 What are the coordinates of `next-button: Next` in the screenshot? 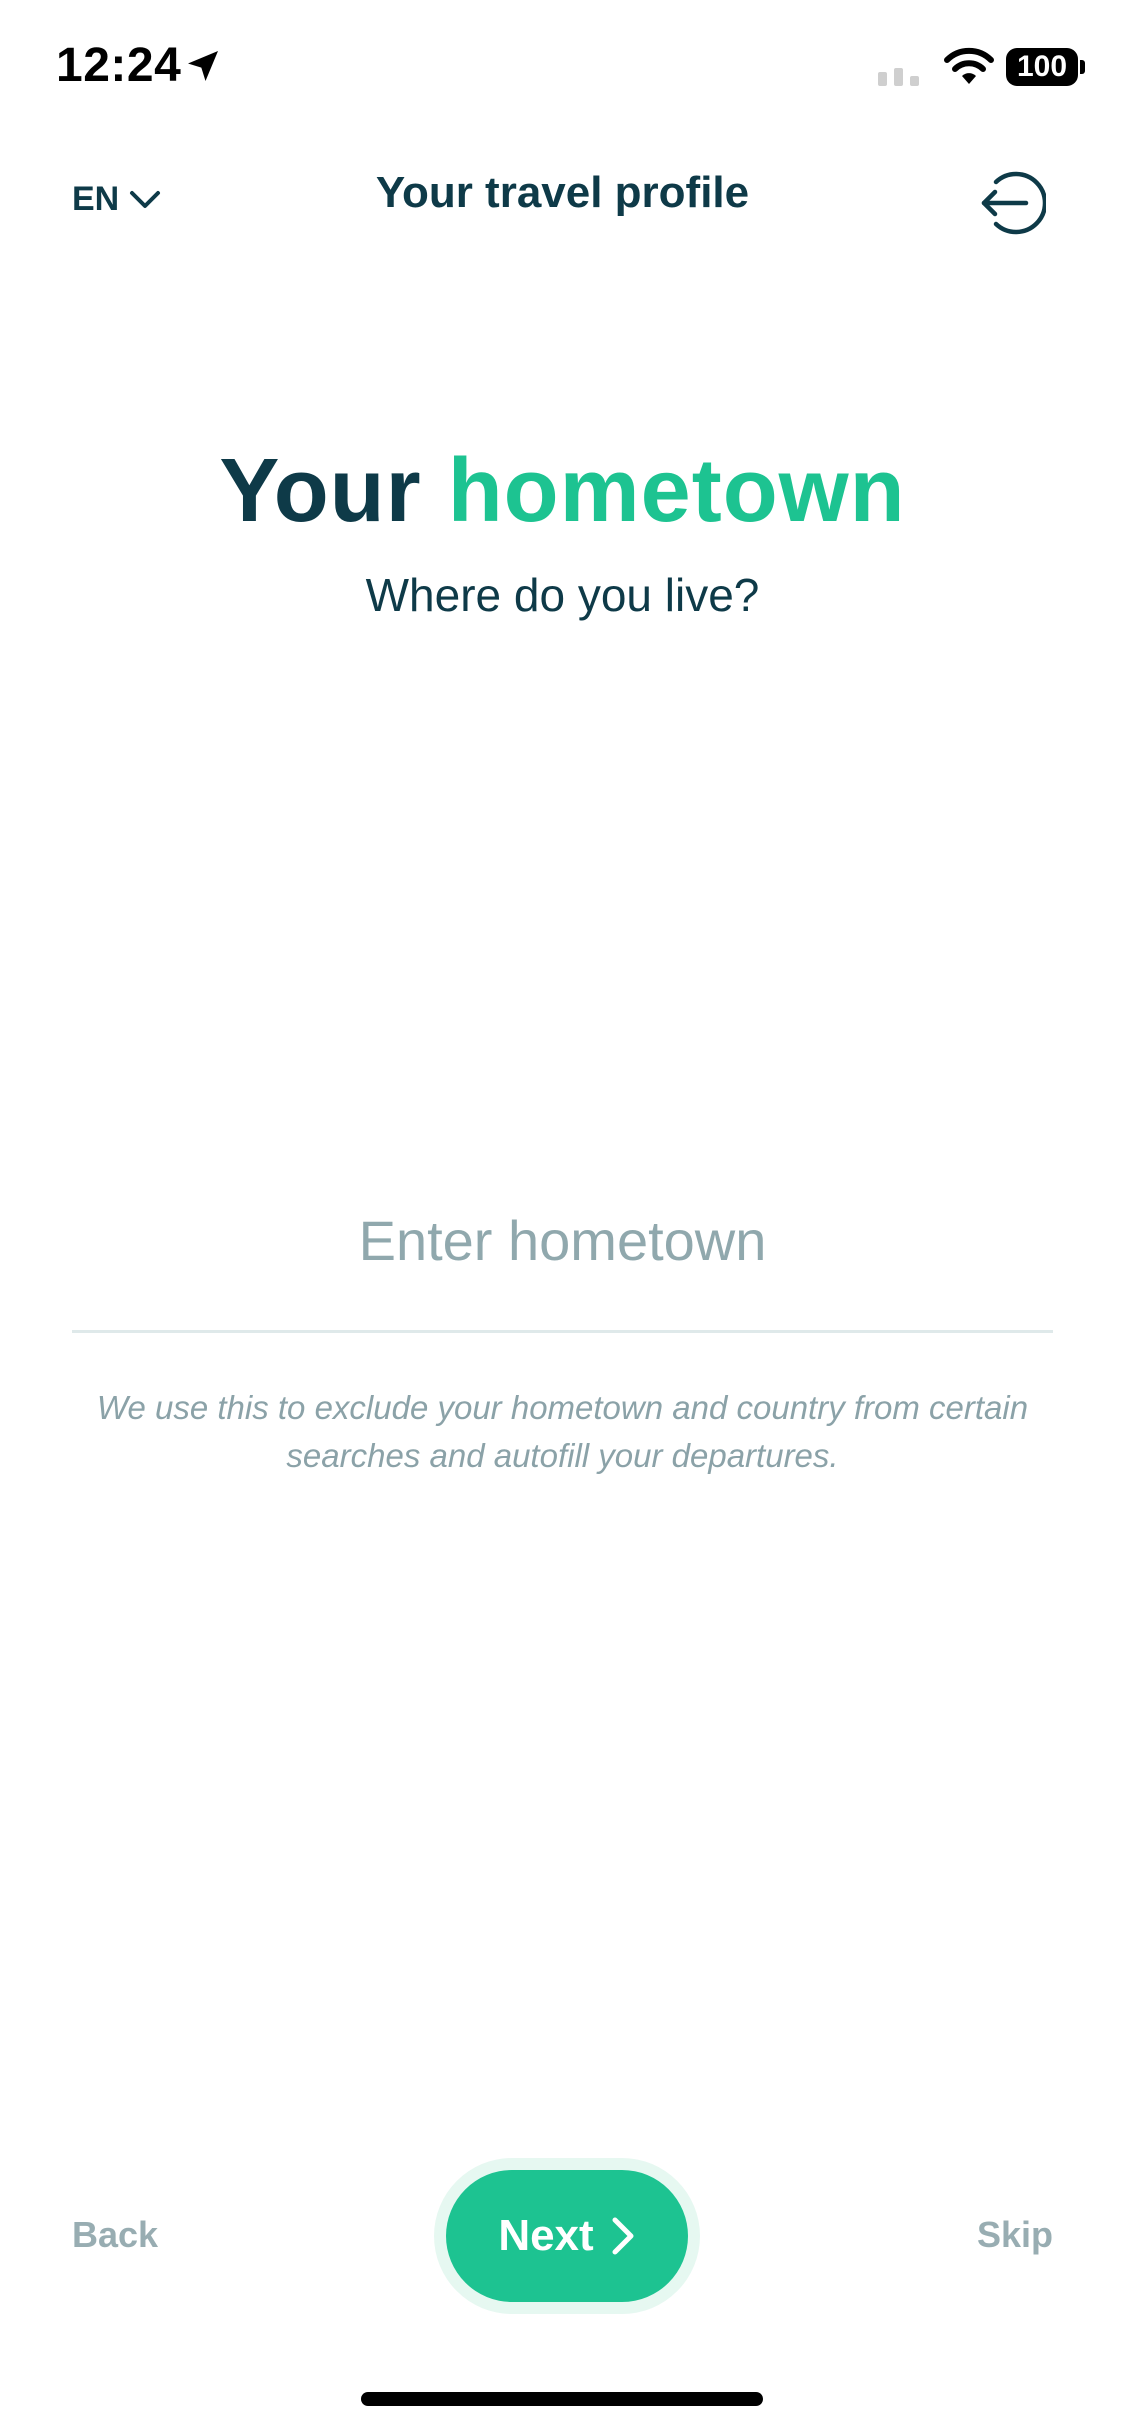 It's located at (567, 2236).